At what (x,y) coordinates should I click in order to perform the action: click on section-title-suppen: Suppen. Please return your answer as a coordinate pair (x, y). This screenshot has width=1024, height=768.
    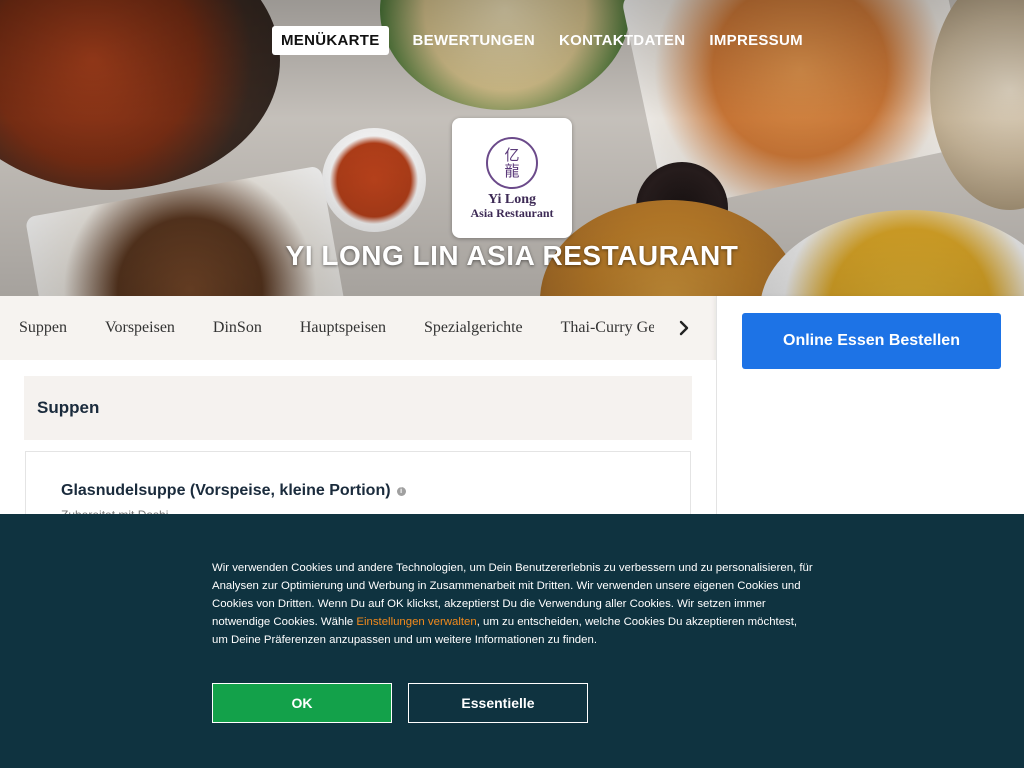
    Looking at the image, I should click on (358, 408).